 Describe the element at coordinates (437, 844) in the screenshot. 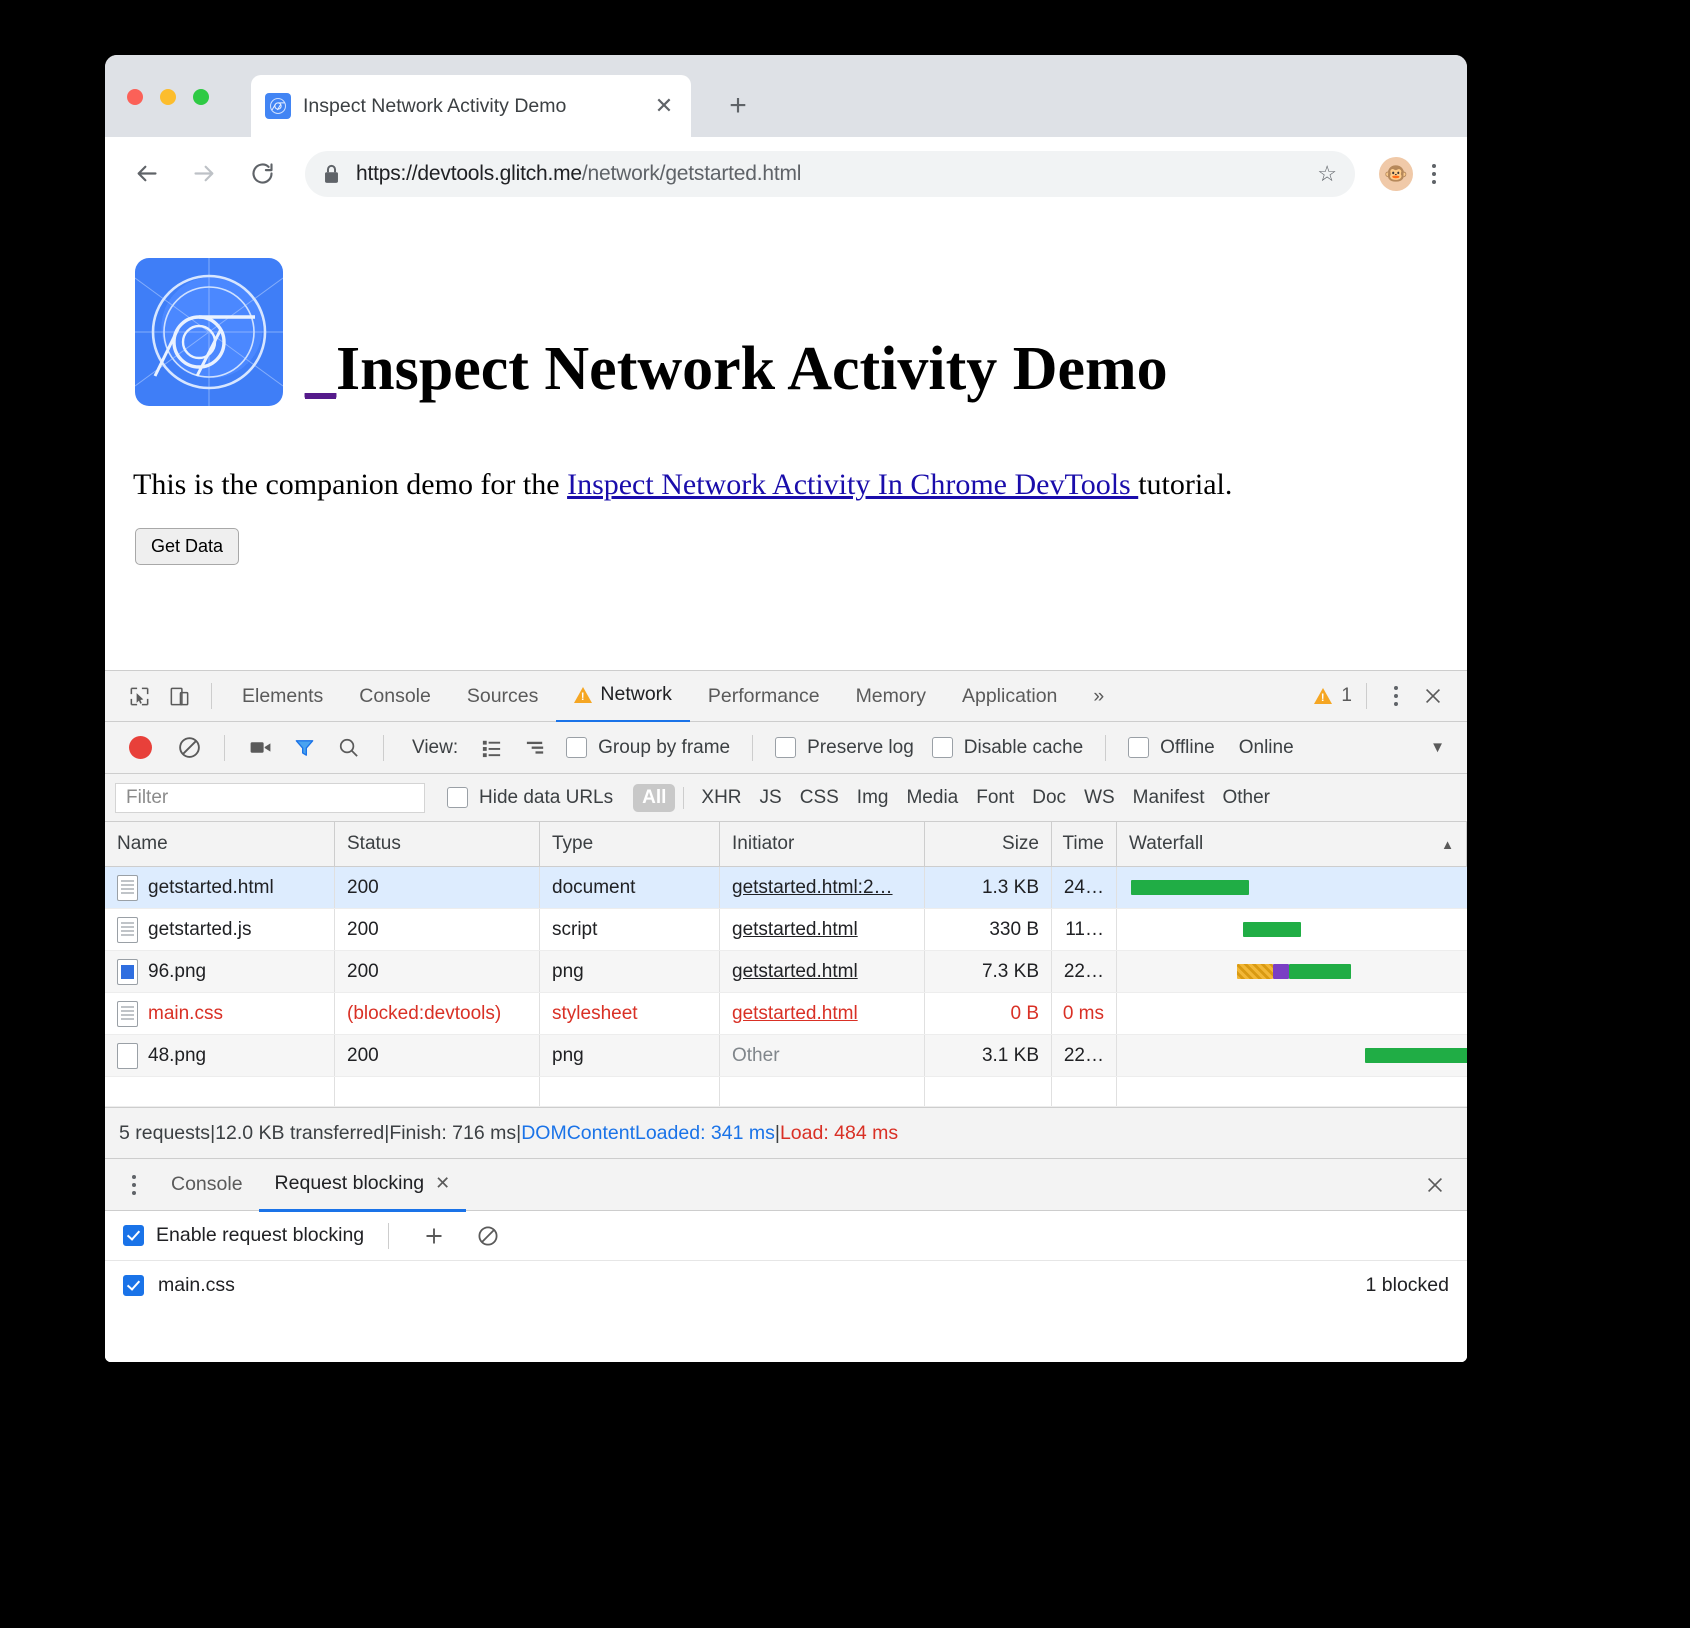

I see `column-header-status: Status` at that location.